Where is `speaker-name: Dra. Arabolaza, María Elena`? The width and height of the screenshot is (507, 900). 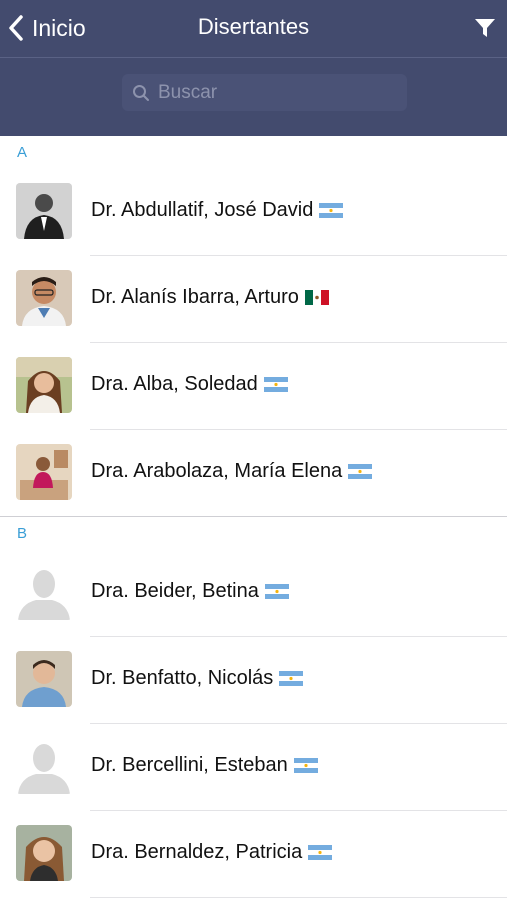
speaker-name: Dra. Arabolaza, María Elena is located at coordinates (217, 471).